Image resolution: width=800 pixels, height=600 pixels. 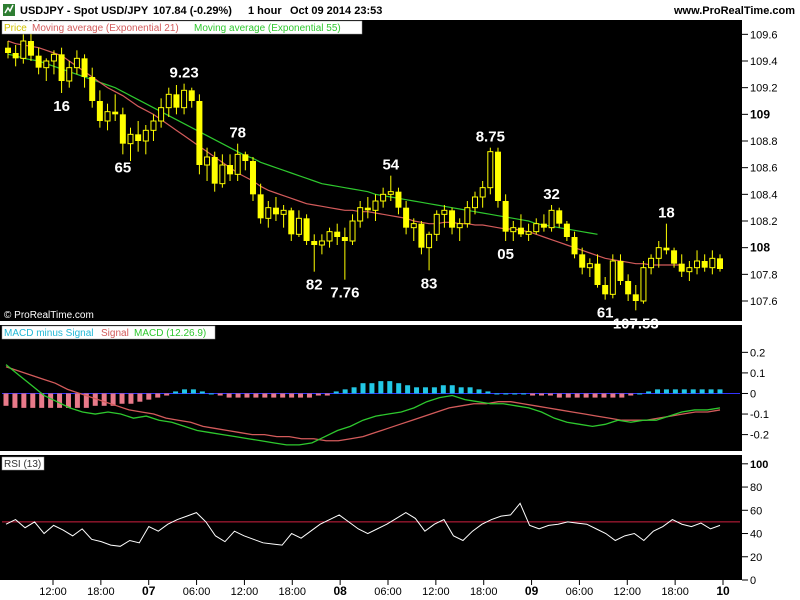 What do you see at coordinates (336, 11) in the screenshot?
I see `timestamp: Oct 09 2014 23:53` at bounding box center [336, 11].